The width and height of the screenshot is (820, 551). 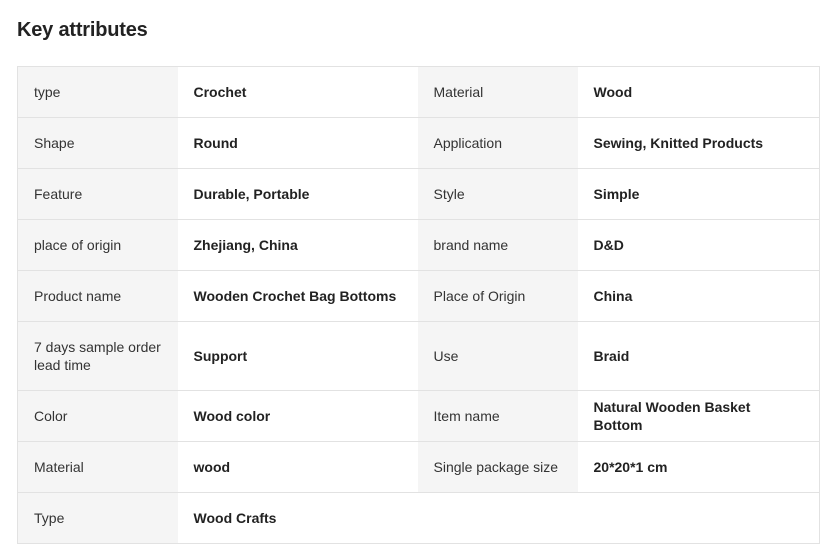 What do you see at coordinates (497, 143) in the screenshot?
I see `attribute-key: Application` at bounding box center [497, 143].